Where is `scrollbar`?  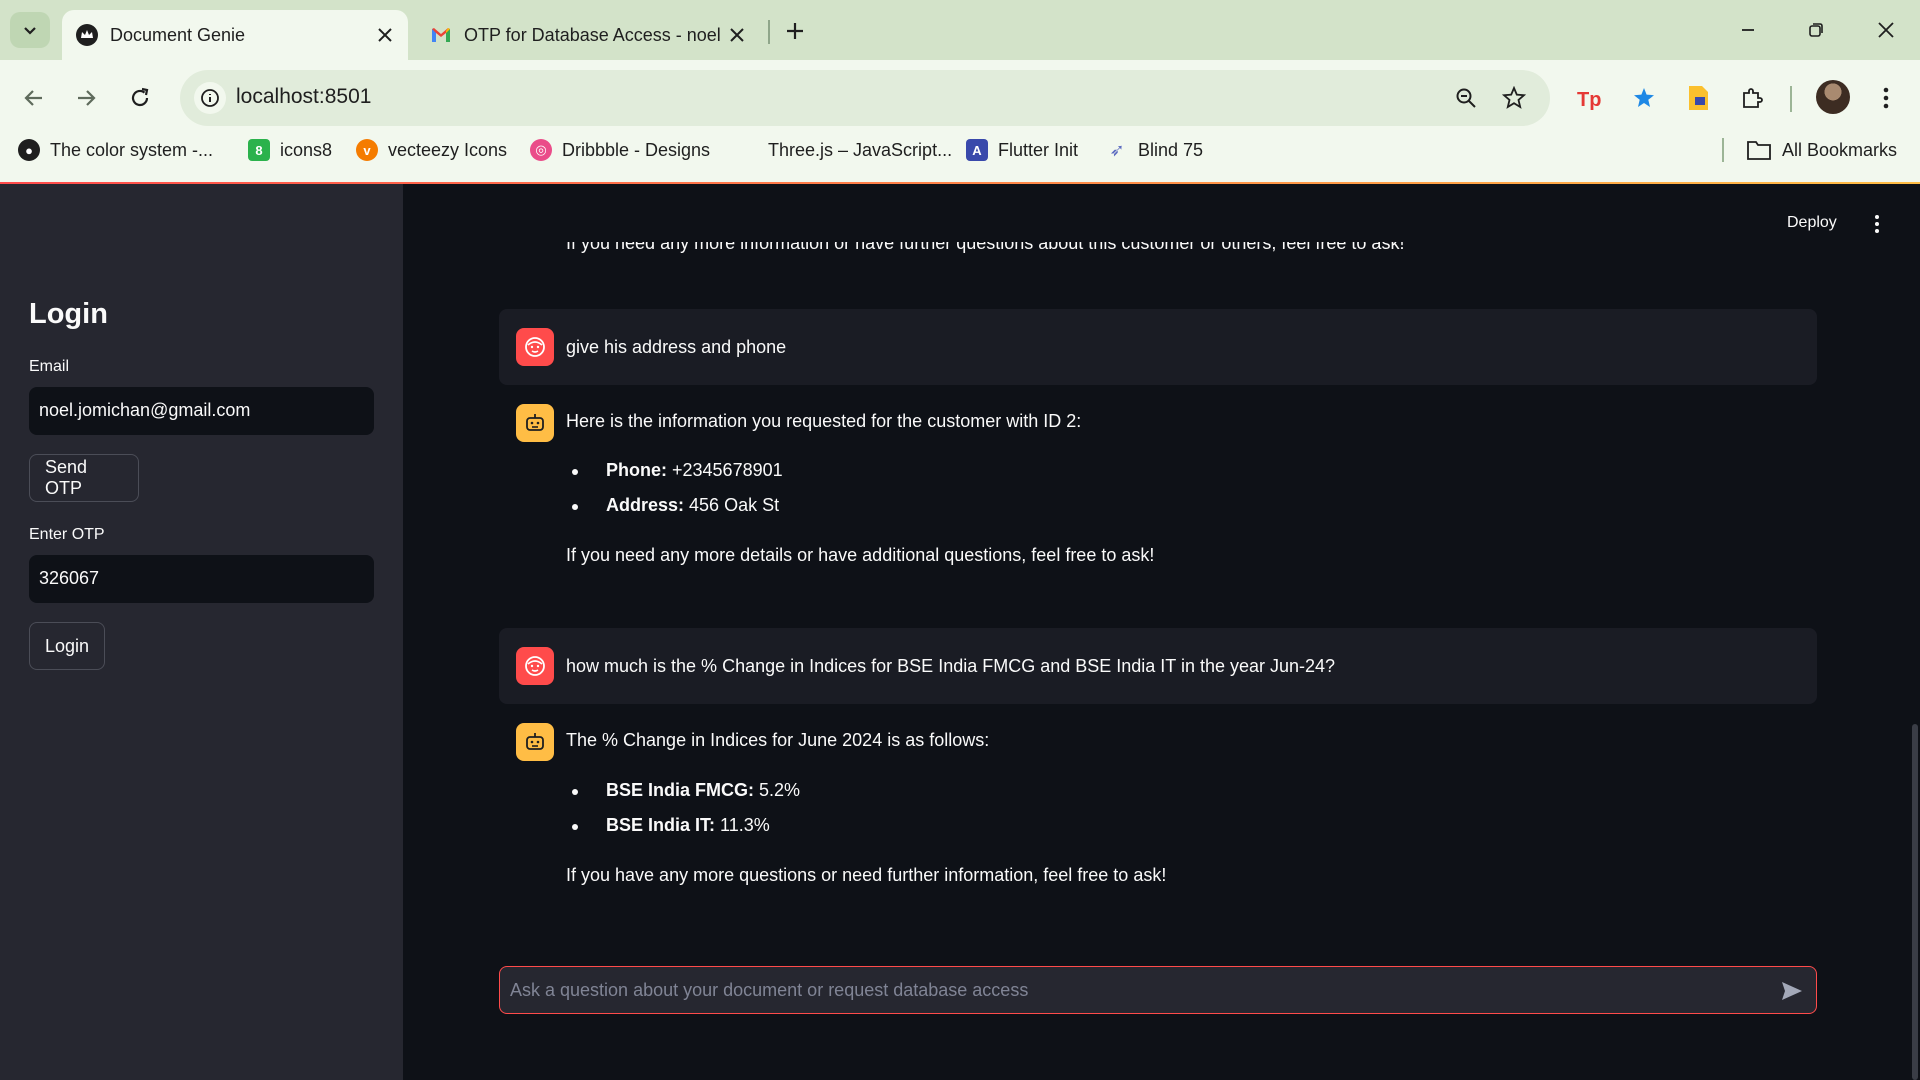
scrollbar is located at coordinates (1915, 902).